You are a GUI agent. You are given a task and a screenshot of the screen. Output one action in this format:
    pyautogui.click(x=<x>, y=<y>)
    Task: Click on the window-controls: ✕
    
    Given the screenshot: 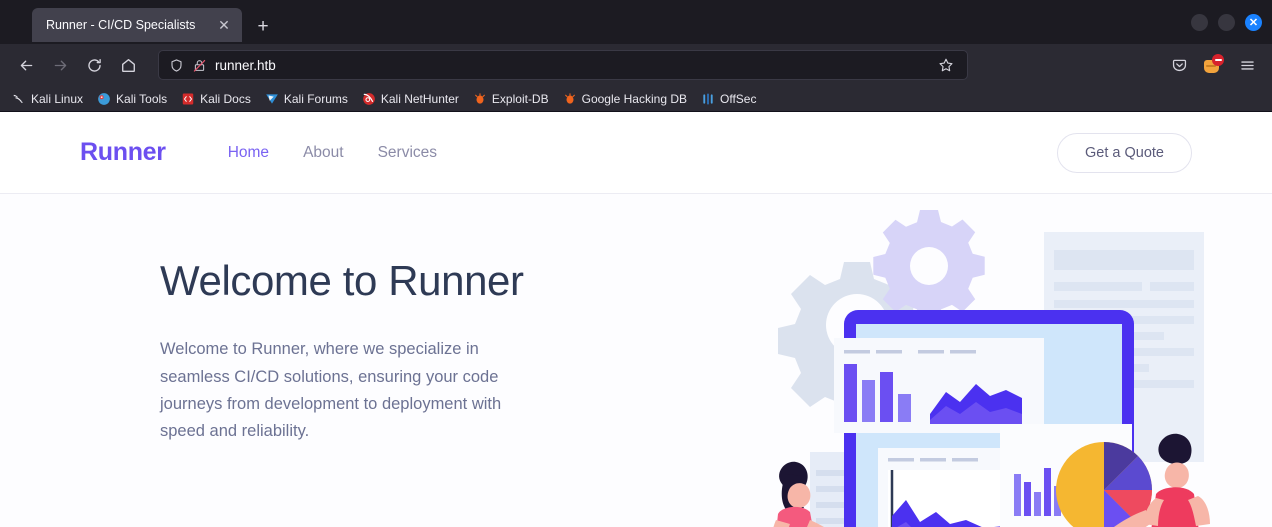 What is the action you would take?
    pyautogui.click(x=1226, y=22)
    